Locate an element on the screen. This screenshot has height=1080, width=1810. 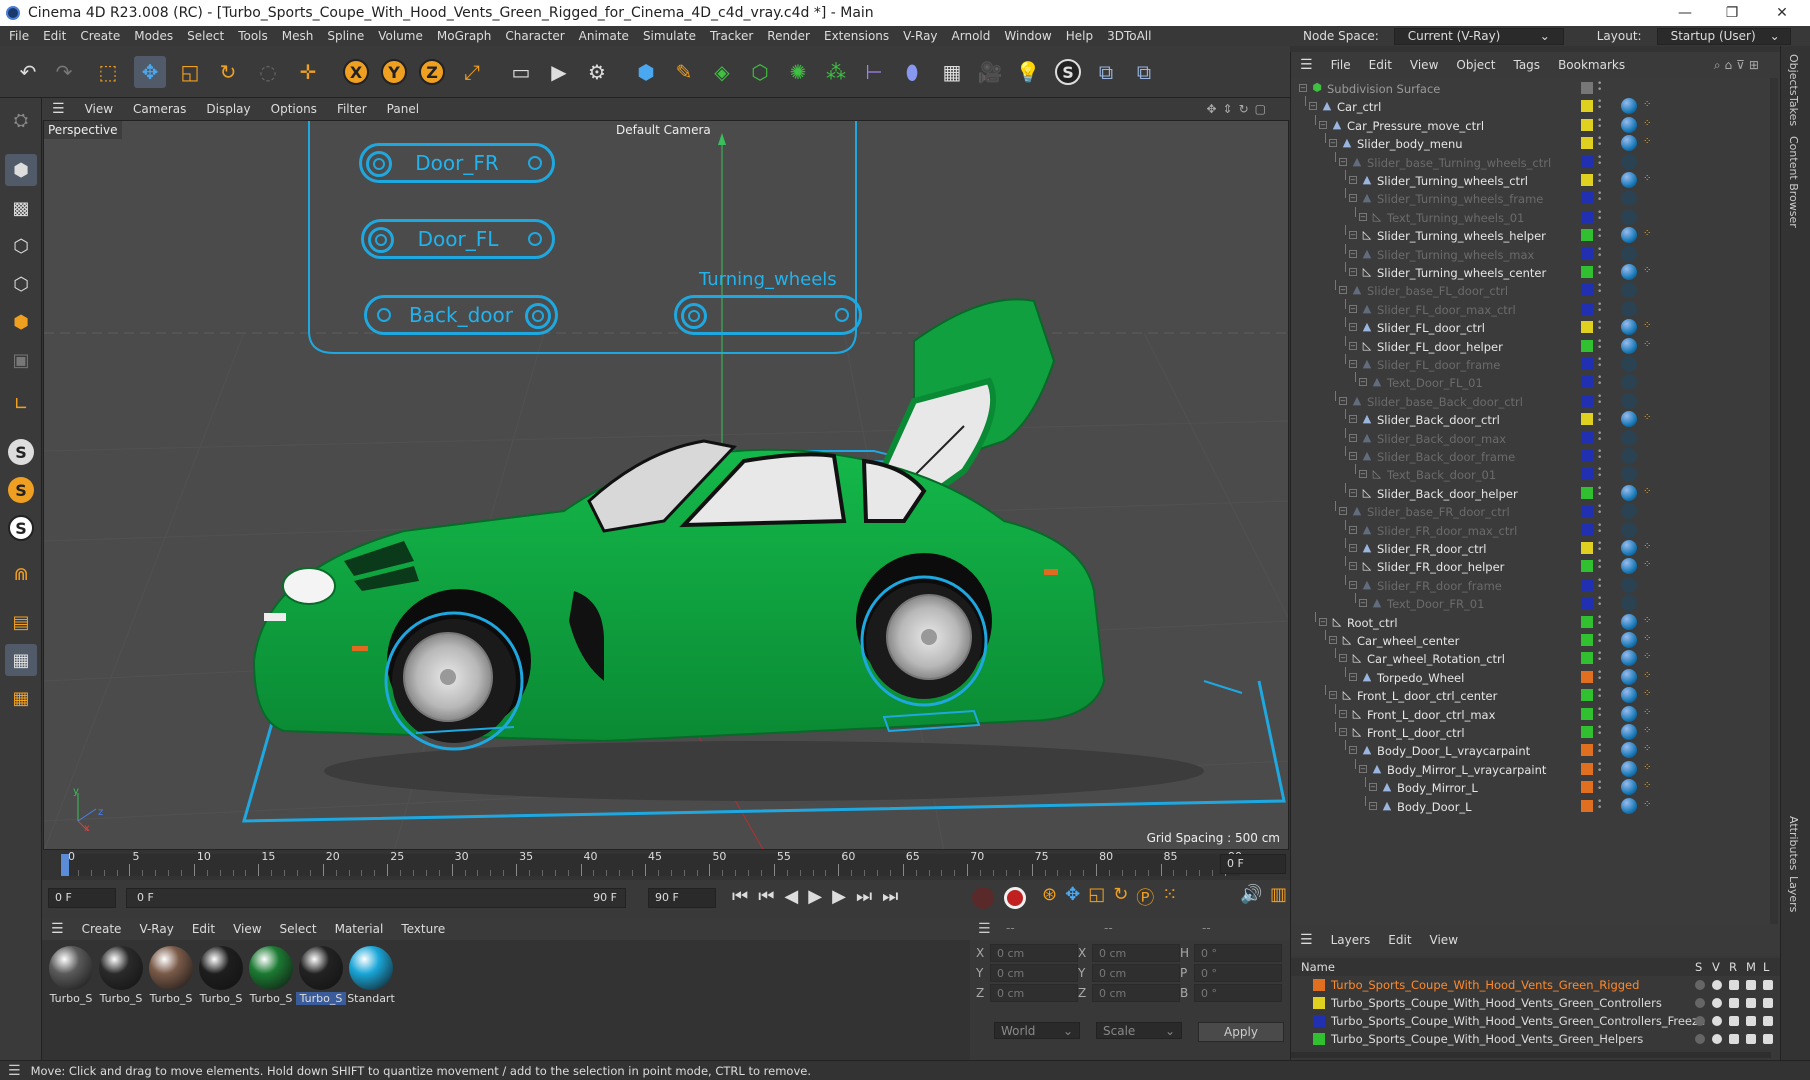
menu-character: Character is located at coordinates (534, 36).